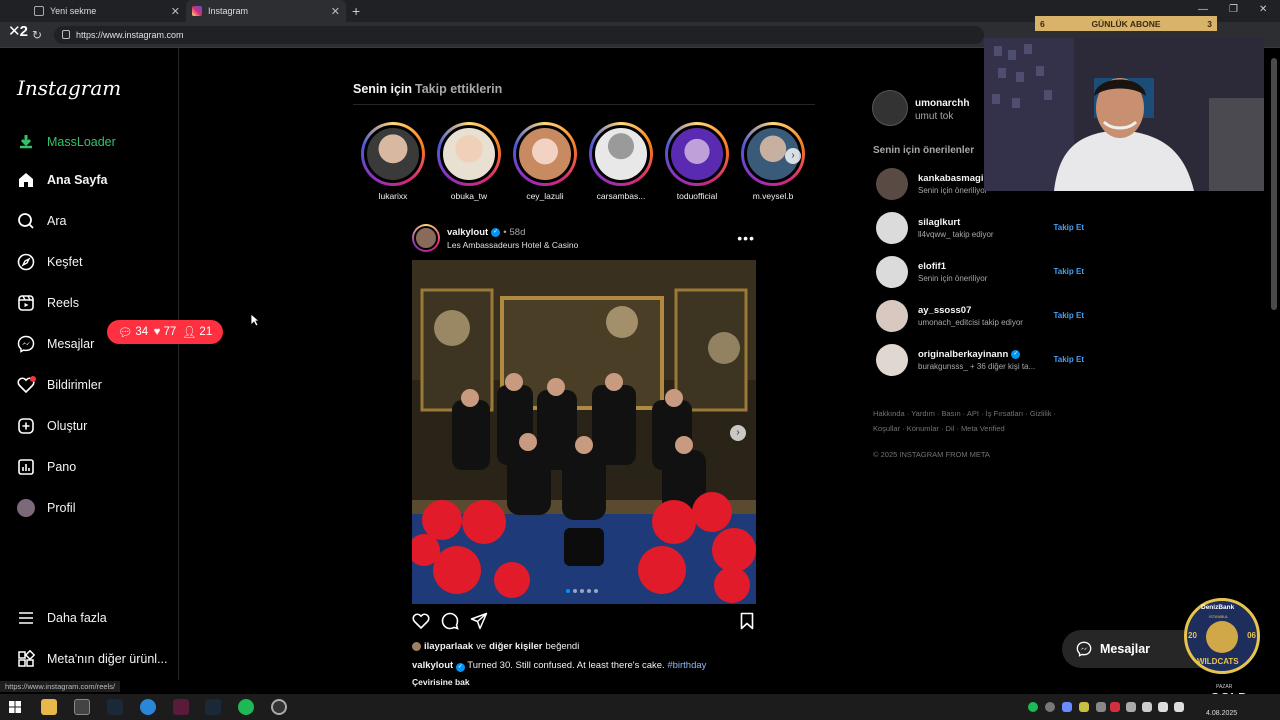  Describe the element at coordinates (584, 432) in the screenshot. I see `post-image` at that location.